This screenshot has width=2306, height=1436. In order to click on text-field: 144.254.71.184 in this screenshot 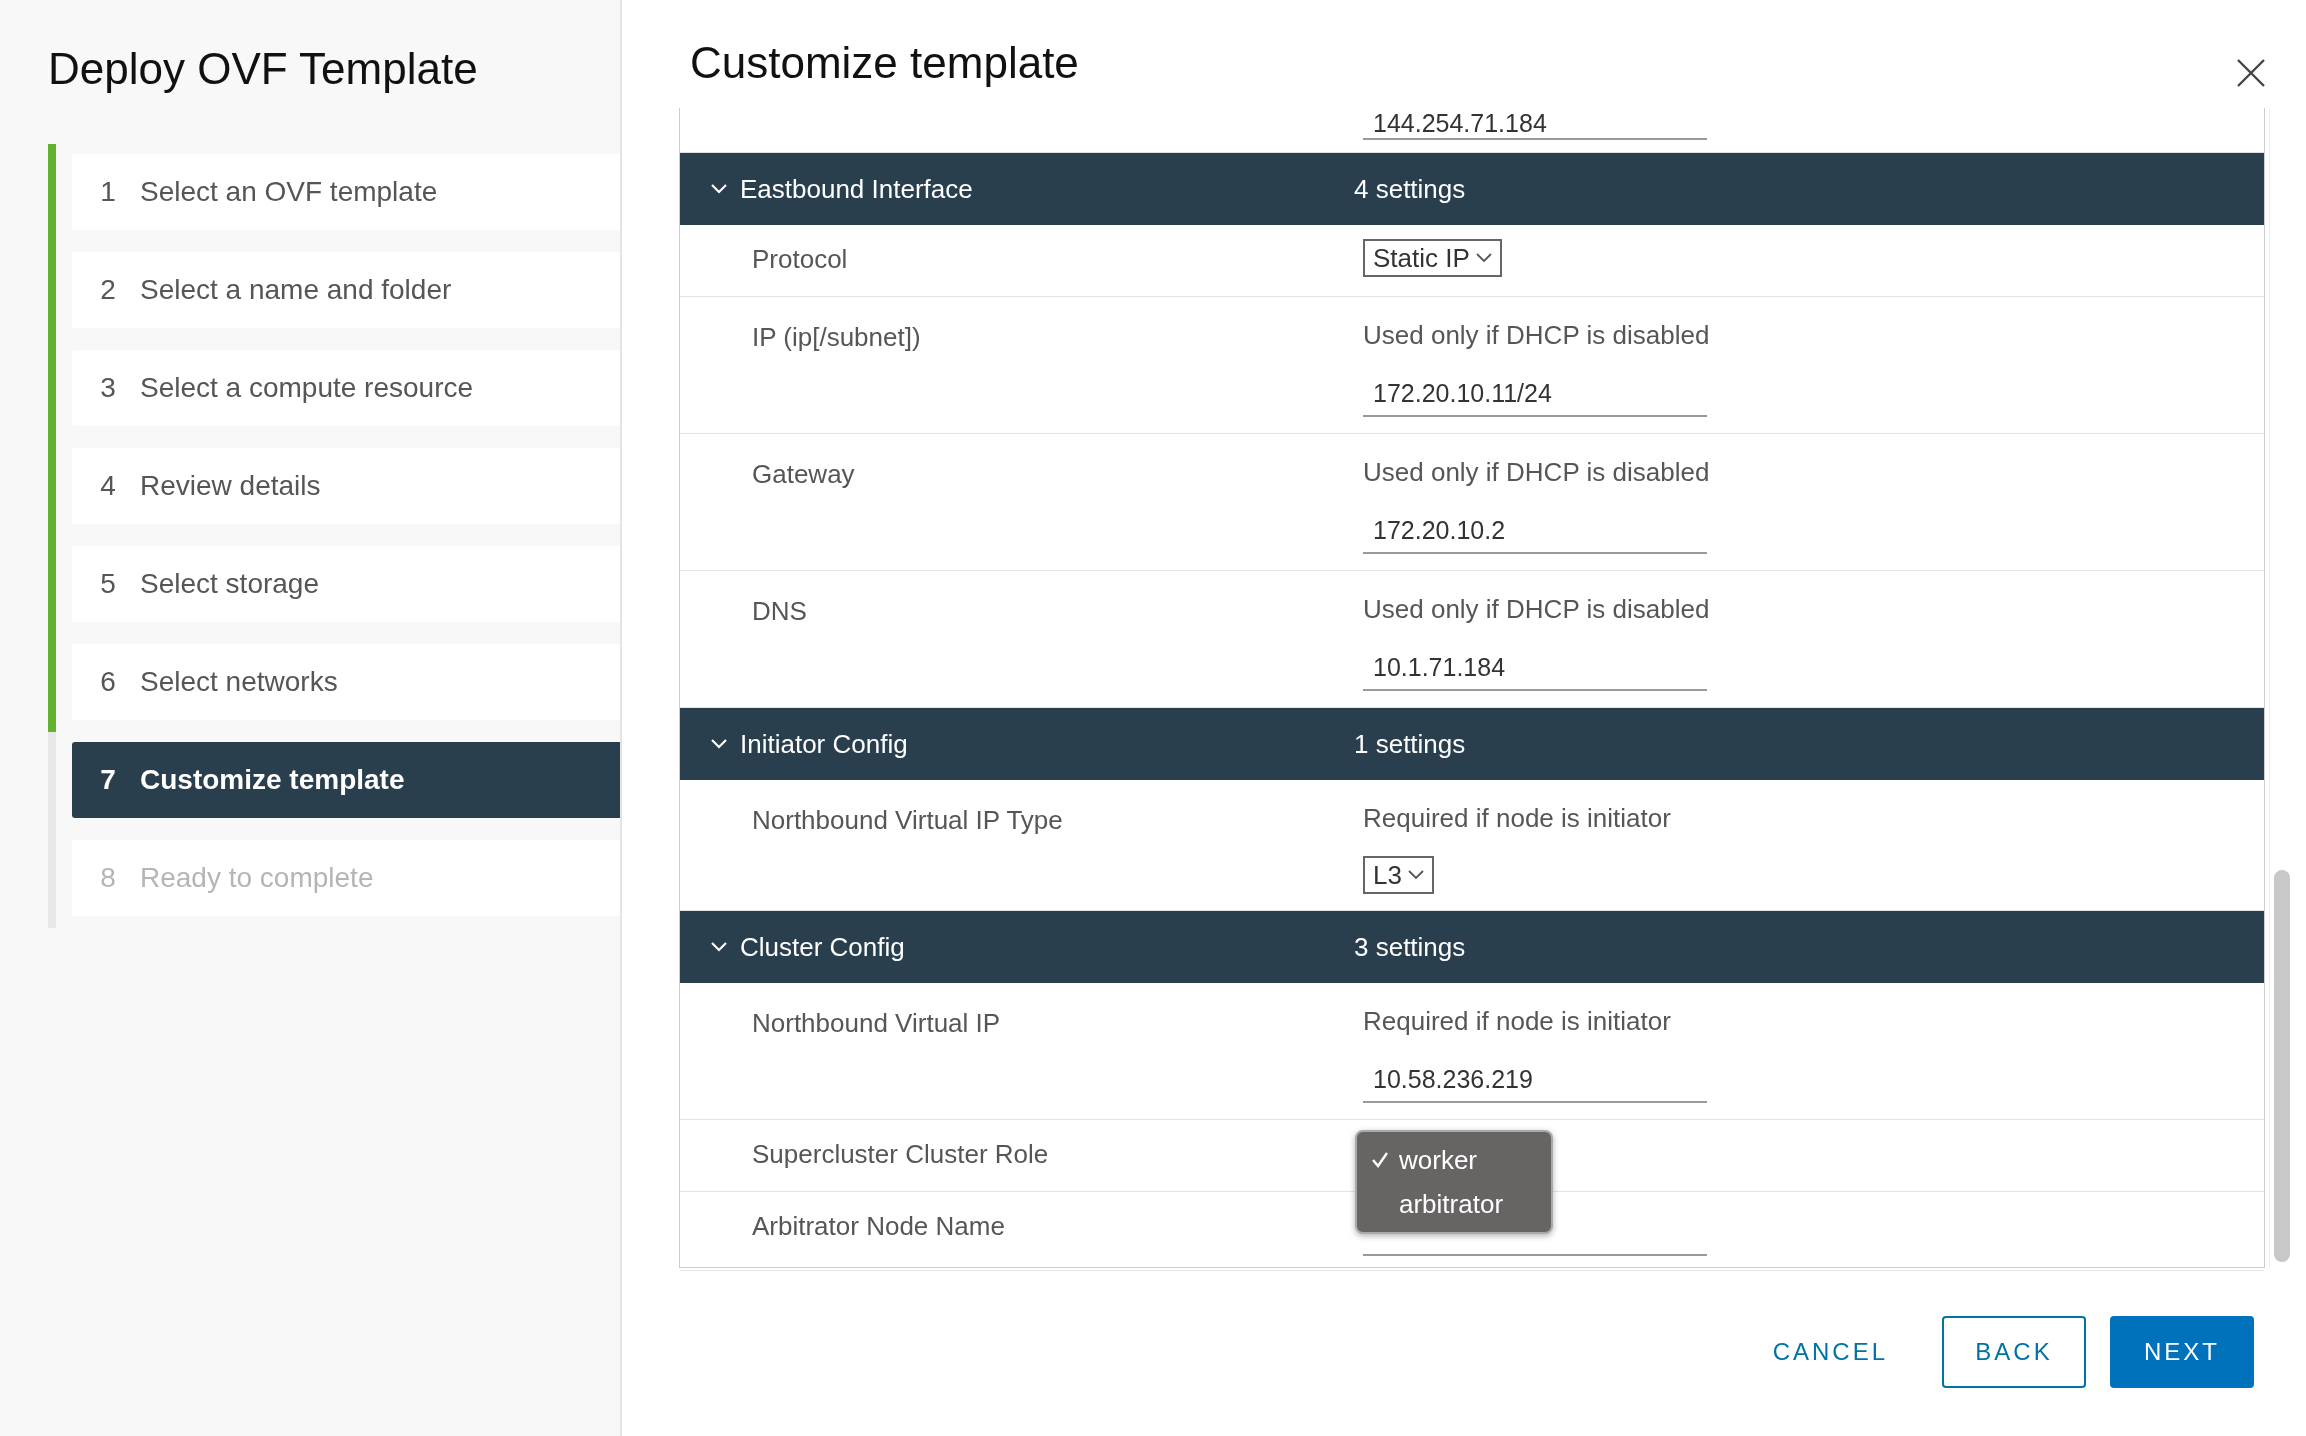, I will do `click(1535, 124)`.